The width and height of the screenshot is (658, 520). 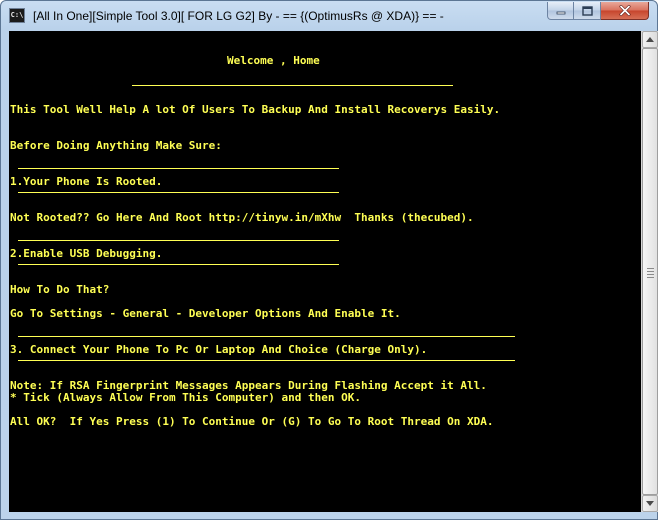 I want to click on welcome-line: Welcome , Home, so click(x=273, y=60).